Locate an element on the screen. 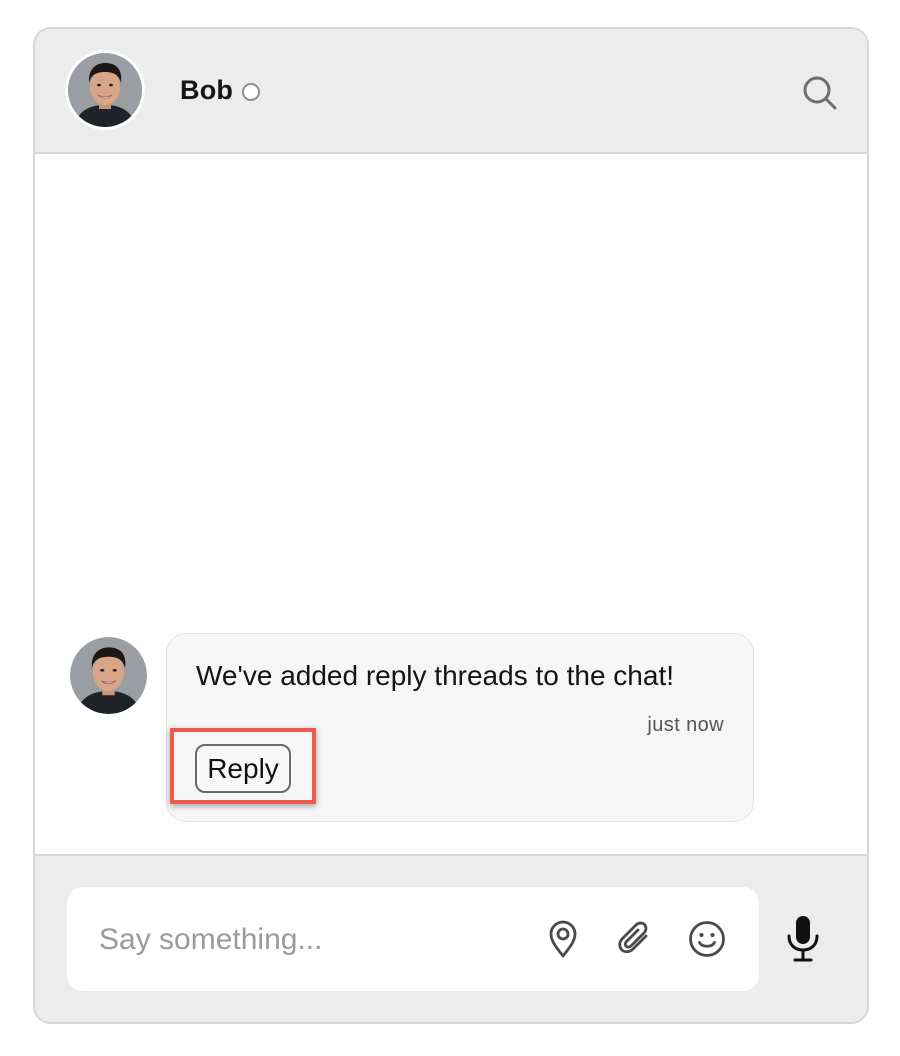 This screenshot has width=900, height=1056. input-container is located at coordinates (413, 939).